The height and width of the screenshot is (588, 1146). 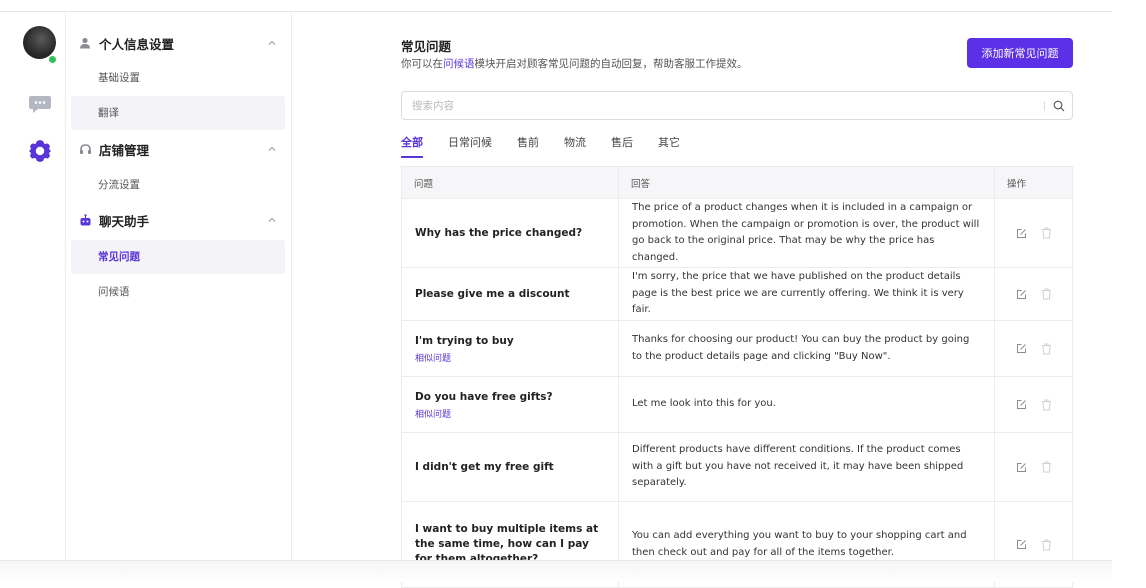 I want to click on online-status-dot, so click(x=52, y=59).